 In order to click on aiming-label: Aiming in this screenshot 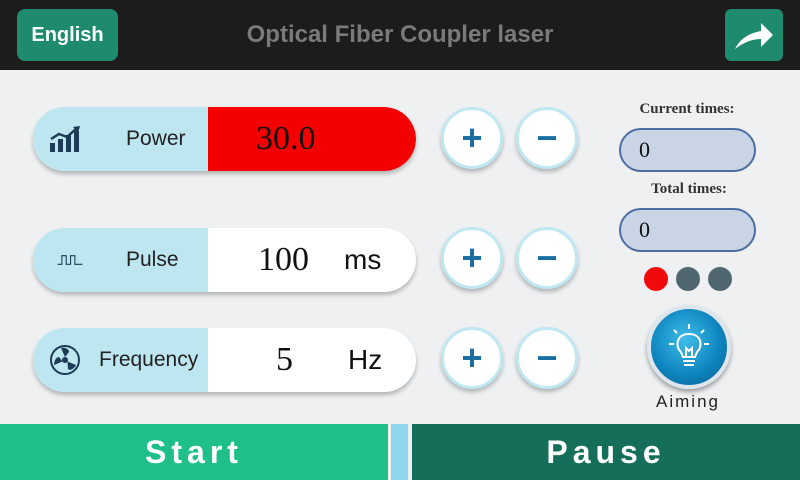, I will do `click(688, 401)`.